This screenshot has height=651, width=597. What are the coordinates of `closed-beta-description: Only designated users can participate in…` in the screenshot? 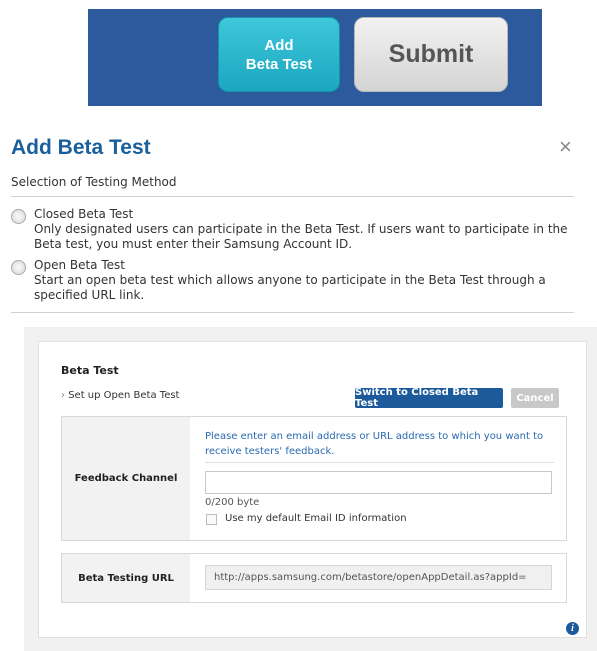 It's located at (301, 236).